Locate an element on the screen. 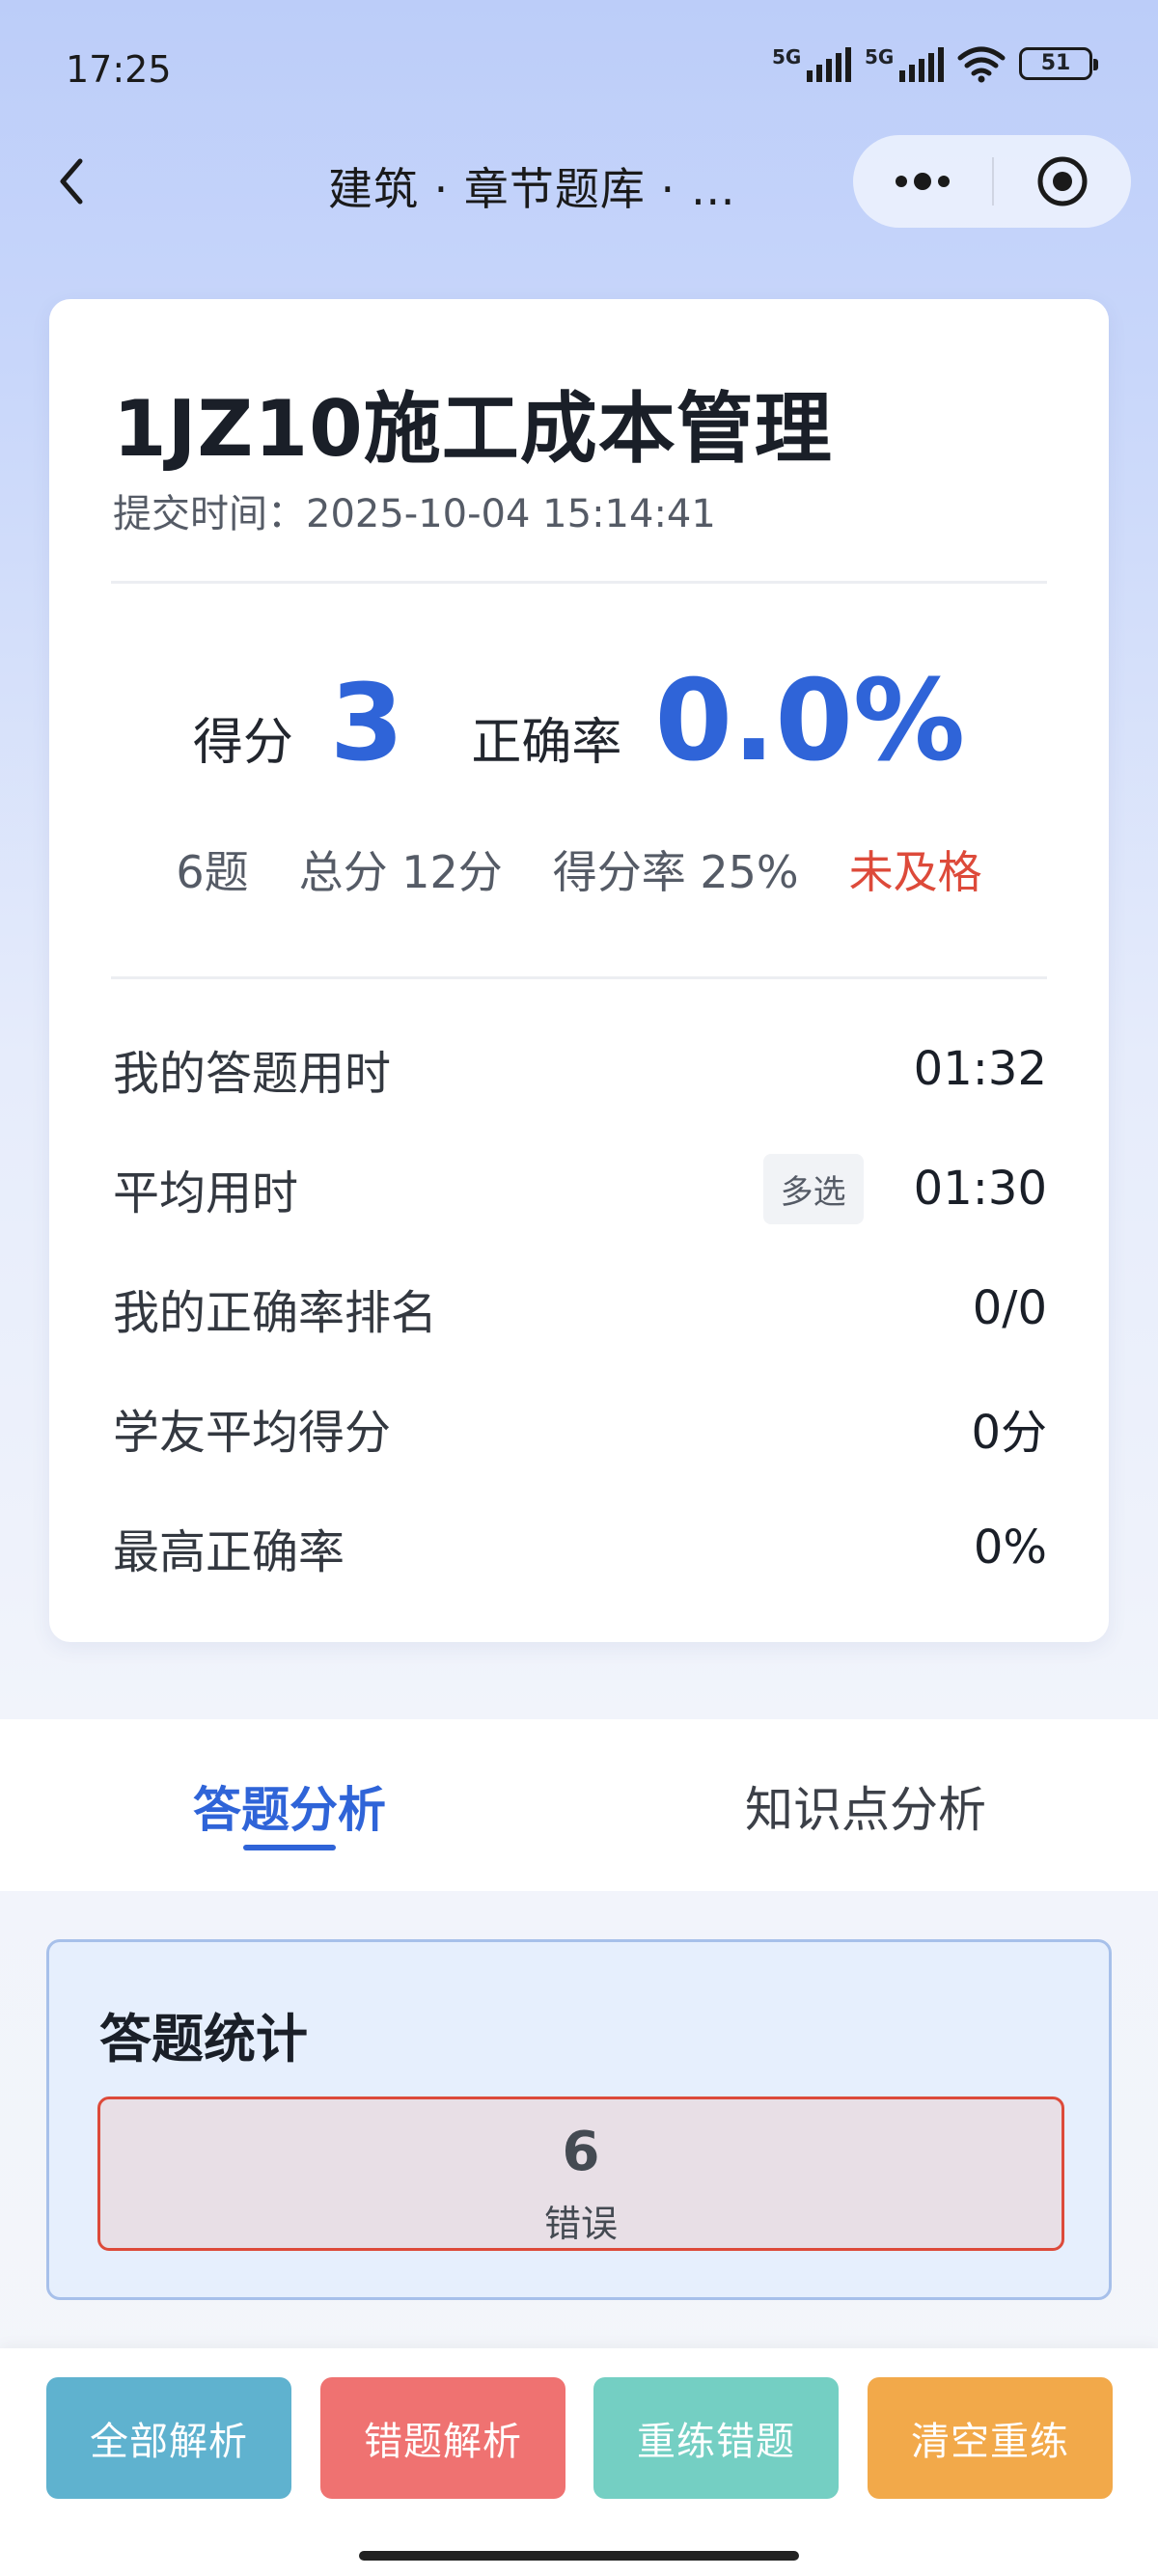 The image size is (1158, 2576). battery-icon: 51 is located at coordinates (1058, 64).